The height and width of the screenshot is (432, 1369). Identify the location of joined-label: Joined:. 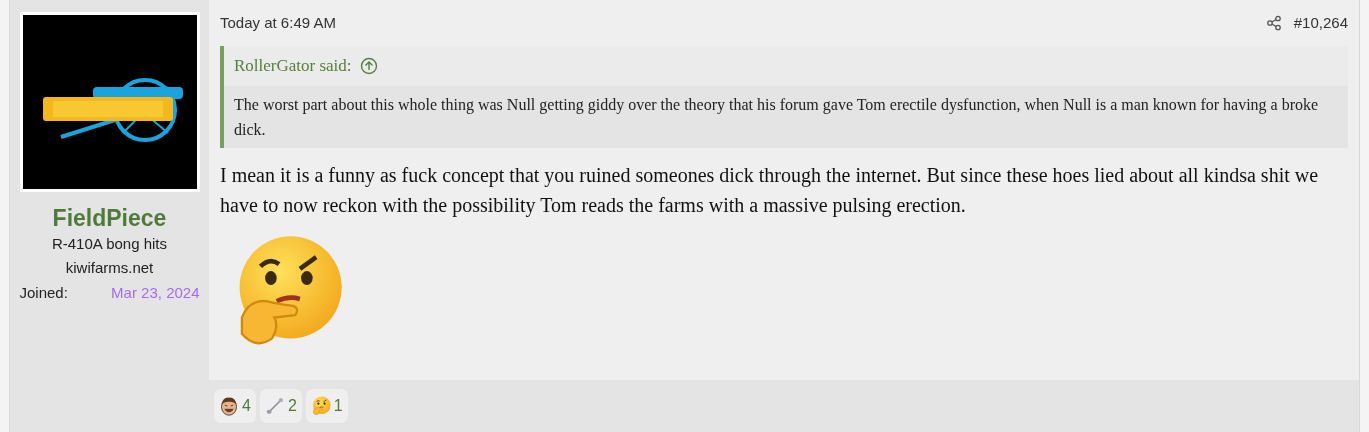
(43, 293).